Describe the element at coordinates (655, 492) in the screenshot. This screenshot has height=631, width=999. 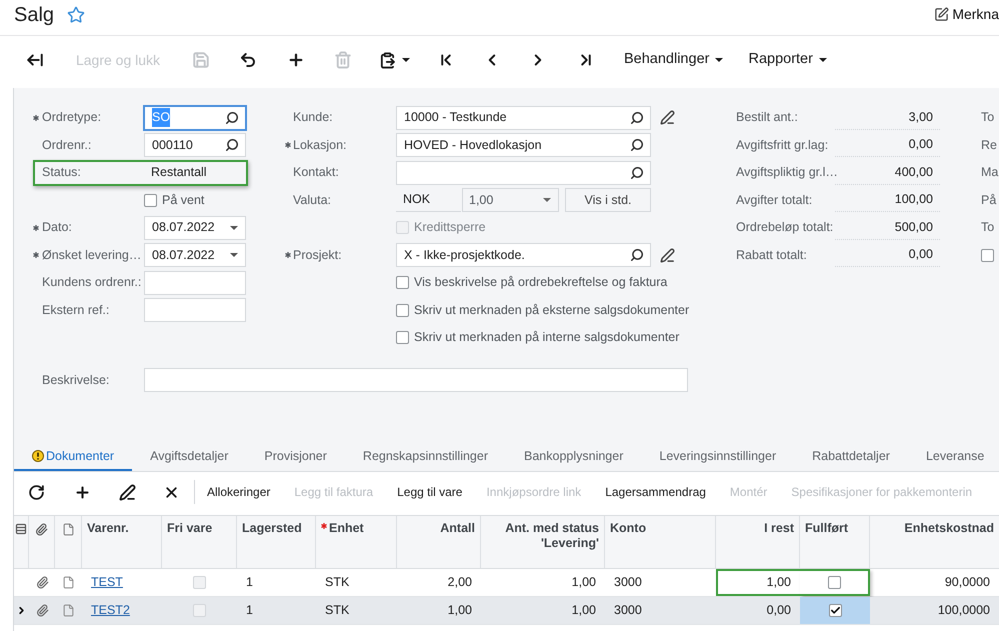
I see `toolbar-button: Lagersammendrag` at that location.